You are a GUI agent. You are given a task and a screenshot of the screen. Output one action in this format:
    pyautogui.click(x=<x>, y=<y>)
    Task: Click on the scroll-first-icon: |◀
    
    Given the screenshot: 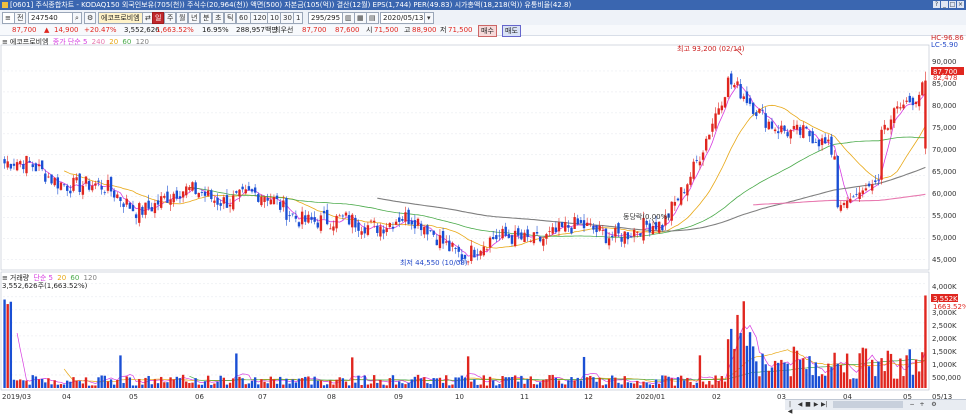 What is the action you would take?
    pyautogui.click(x=790, y=408)
    